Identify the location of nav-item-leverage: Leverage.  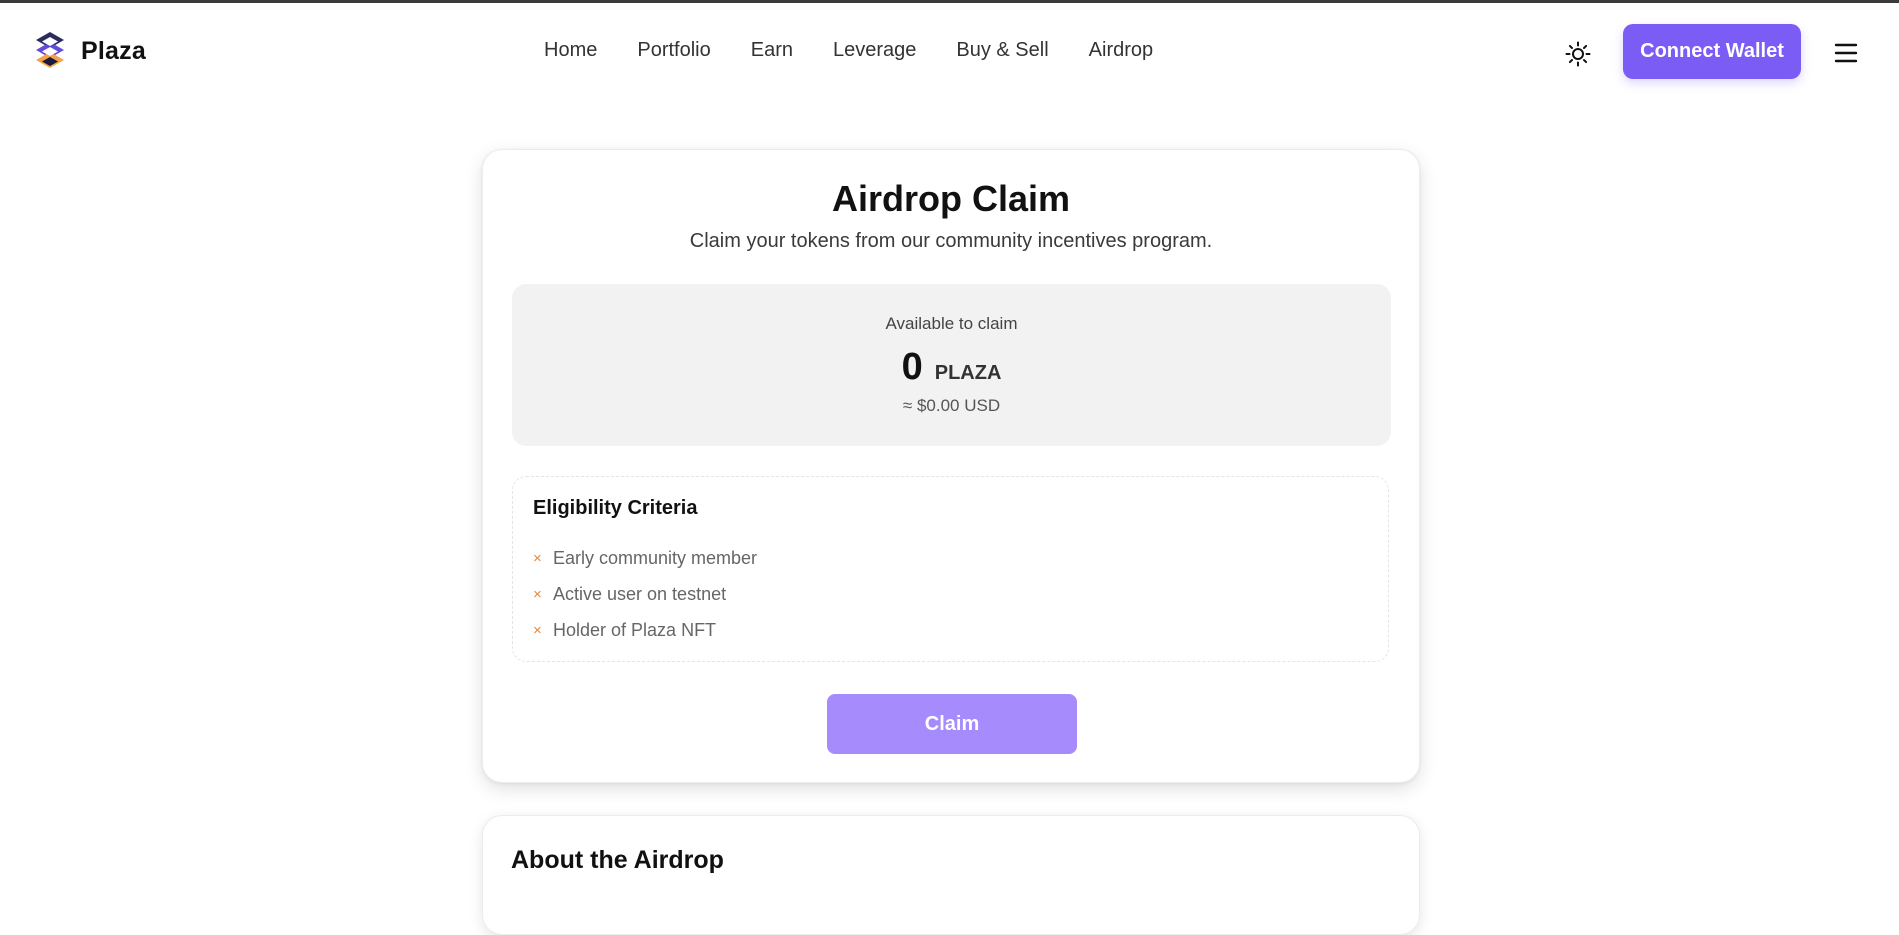
(874, 50).